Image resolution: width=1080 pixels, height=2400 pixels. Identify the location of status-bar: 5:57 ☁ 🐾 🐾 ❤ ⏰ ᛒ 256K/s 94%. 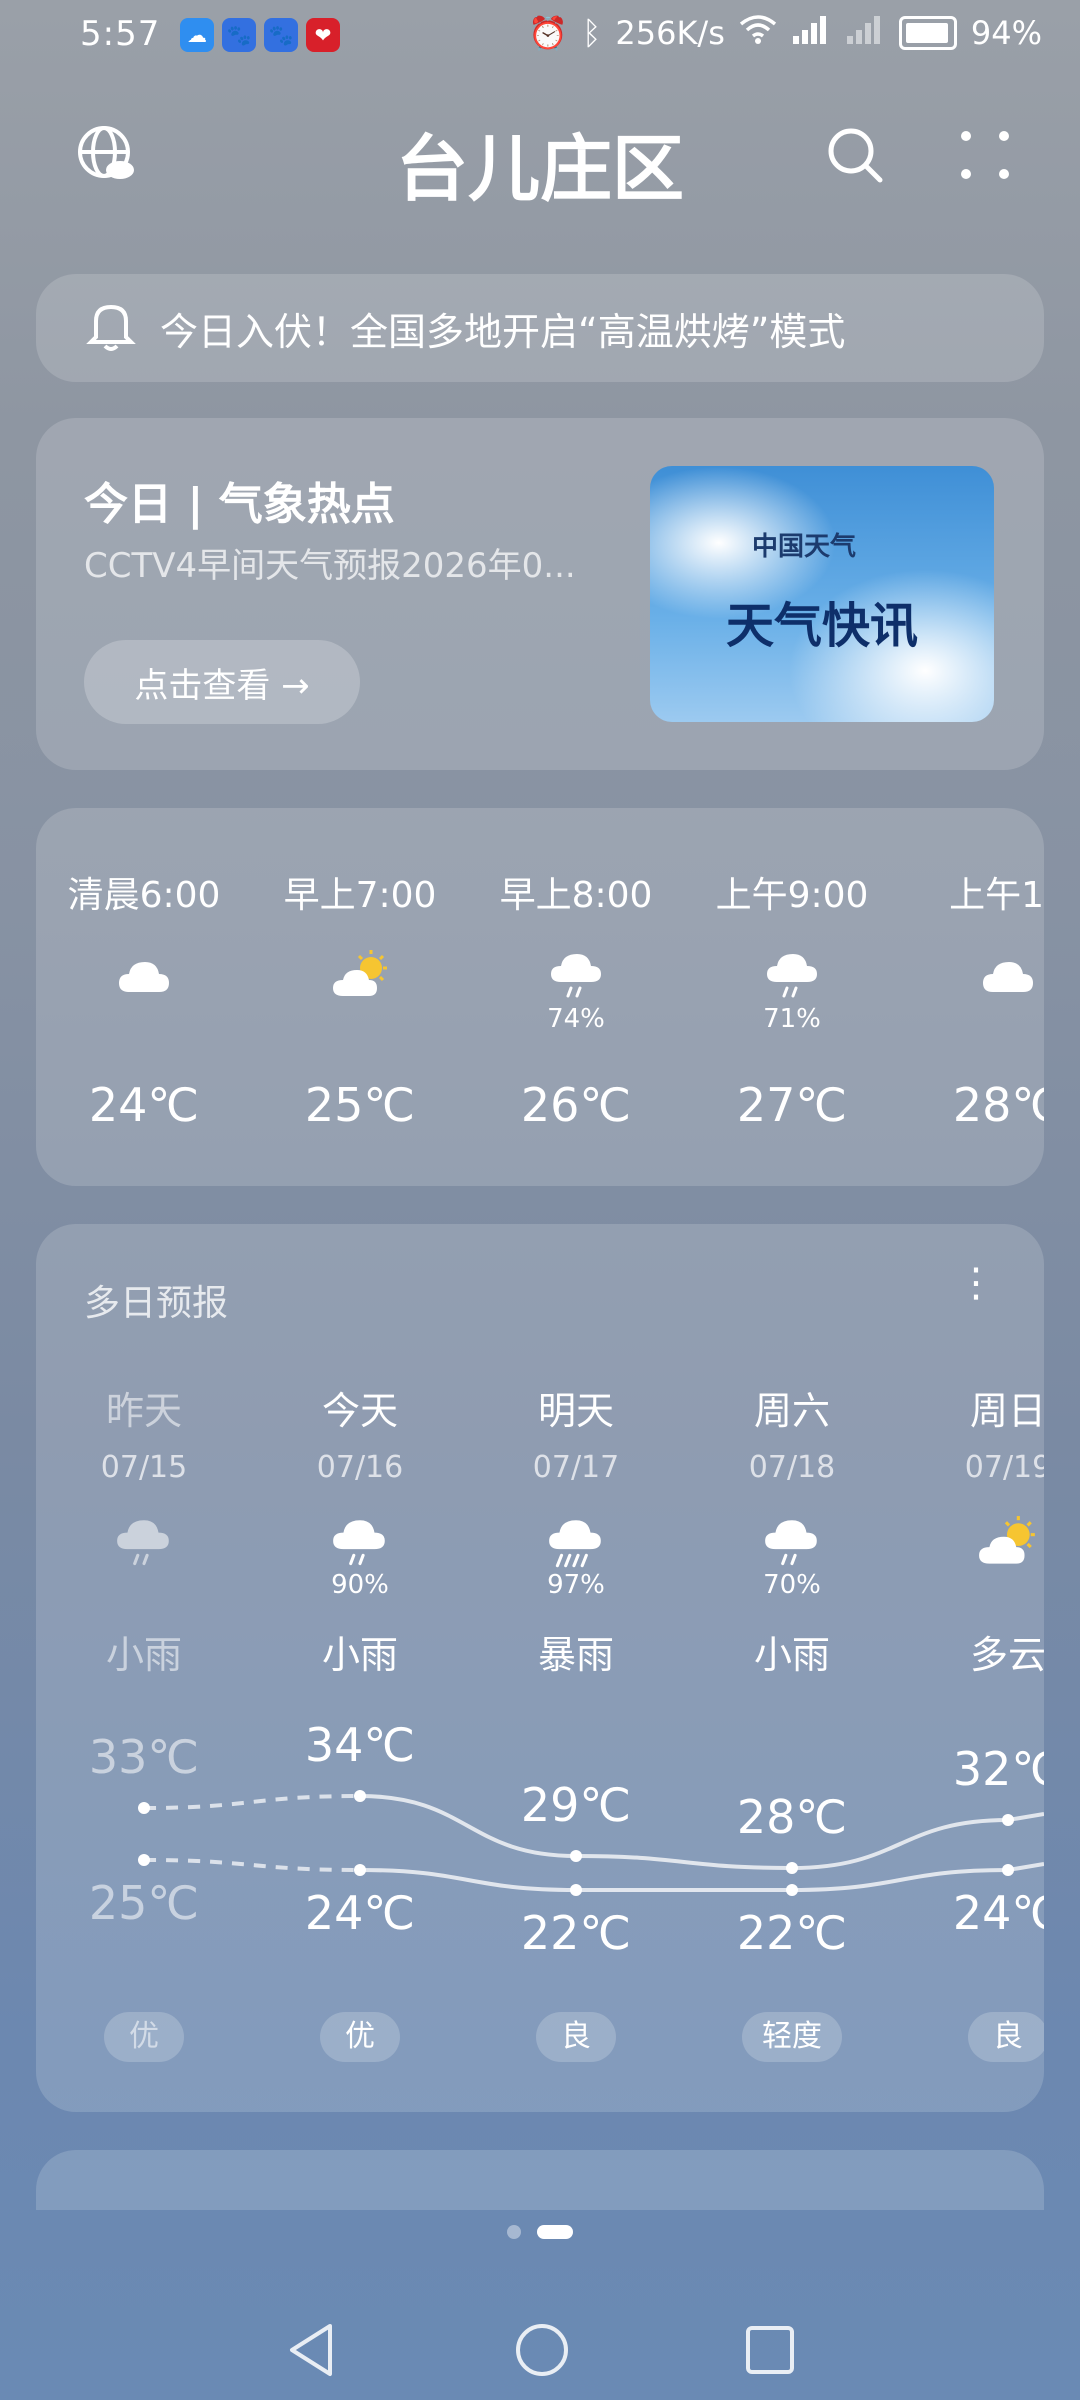
(540, 36).